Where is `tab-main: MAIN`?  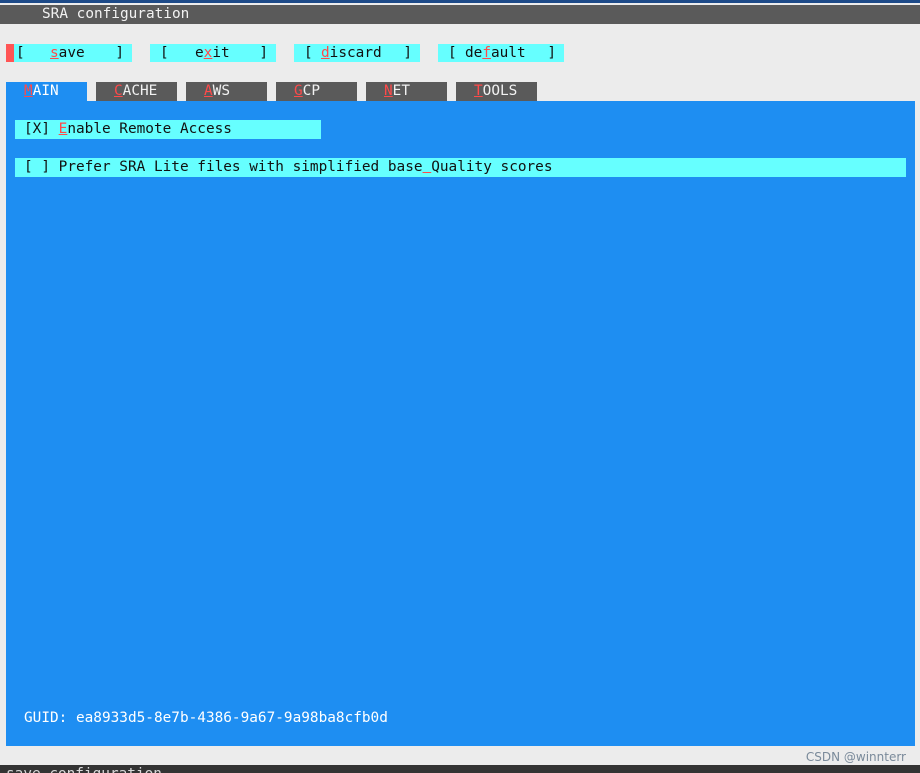 tab-main: MAIN is located at coordinates (46, 91).